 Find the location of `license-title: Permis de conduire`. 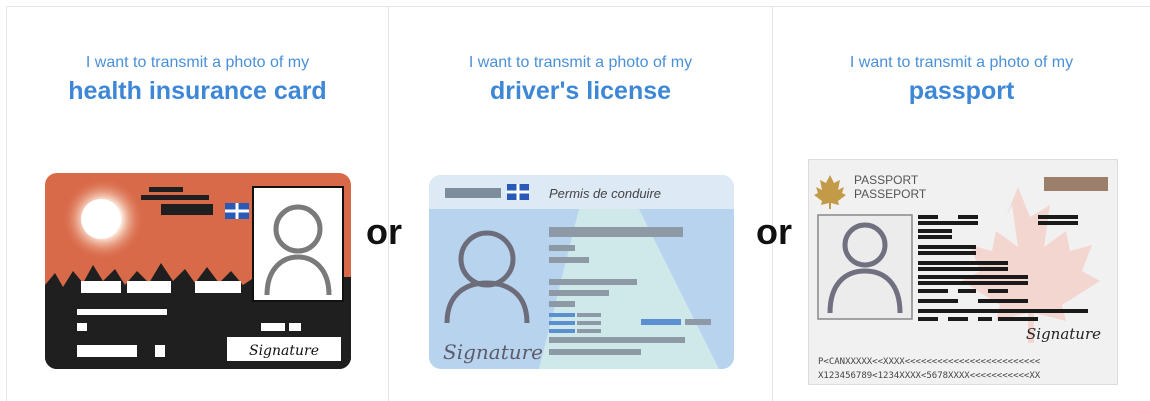

license-title: Permis de conduire is located at coordinates (605, 193).